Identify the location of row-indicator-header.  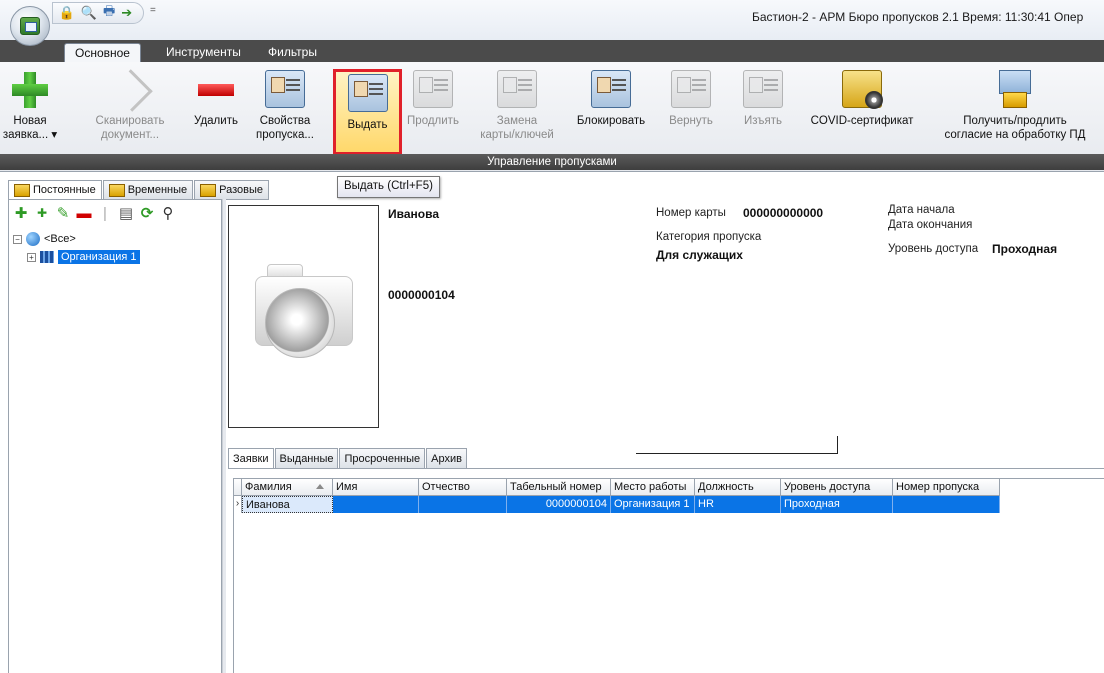
(238, 487).